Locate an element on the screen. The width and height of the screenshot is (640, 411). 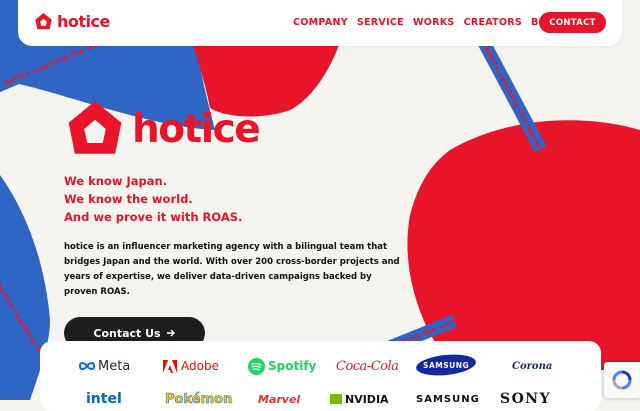
logo-adobe: Adobe is located at coordinates (191, 366).